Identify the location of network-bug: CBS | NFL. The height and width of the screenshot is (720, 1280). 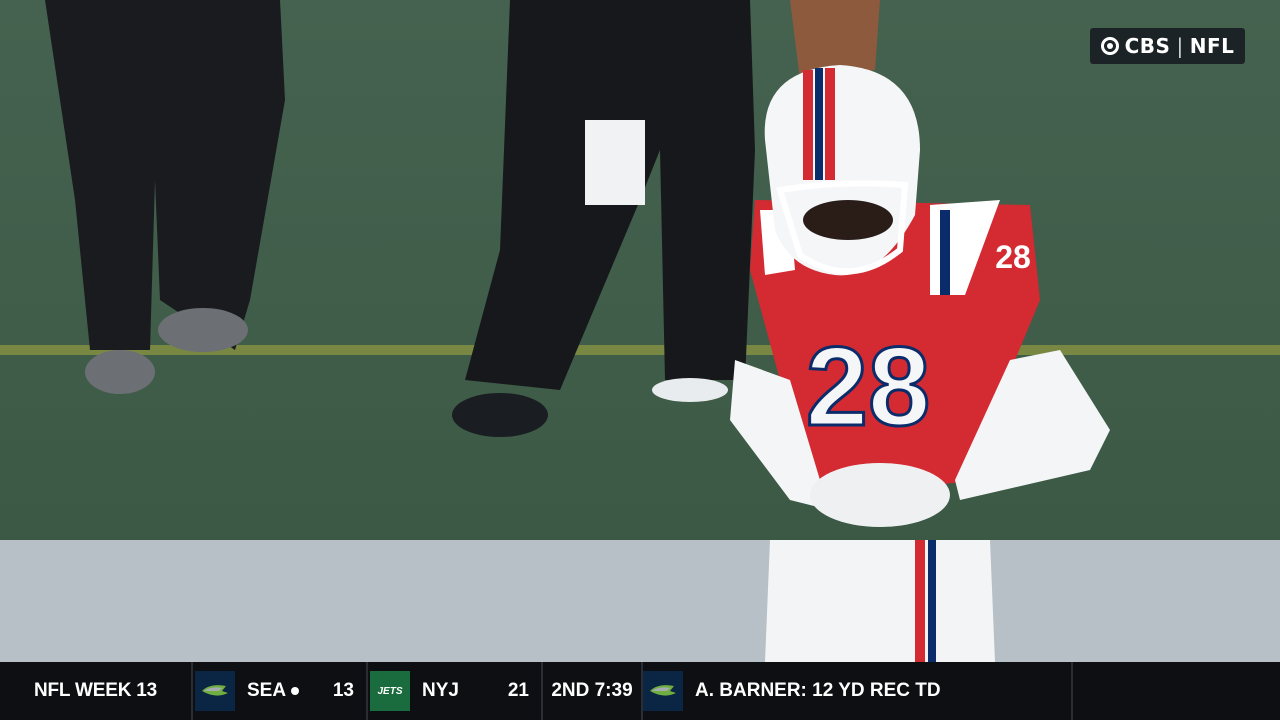
(1167, 46).